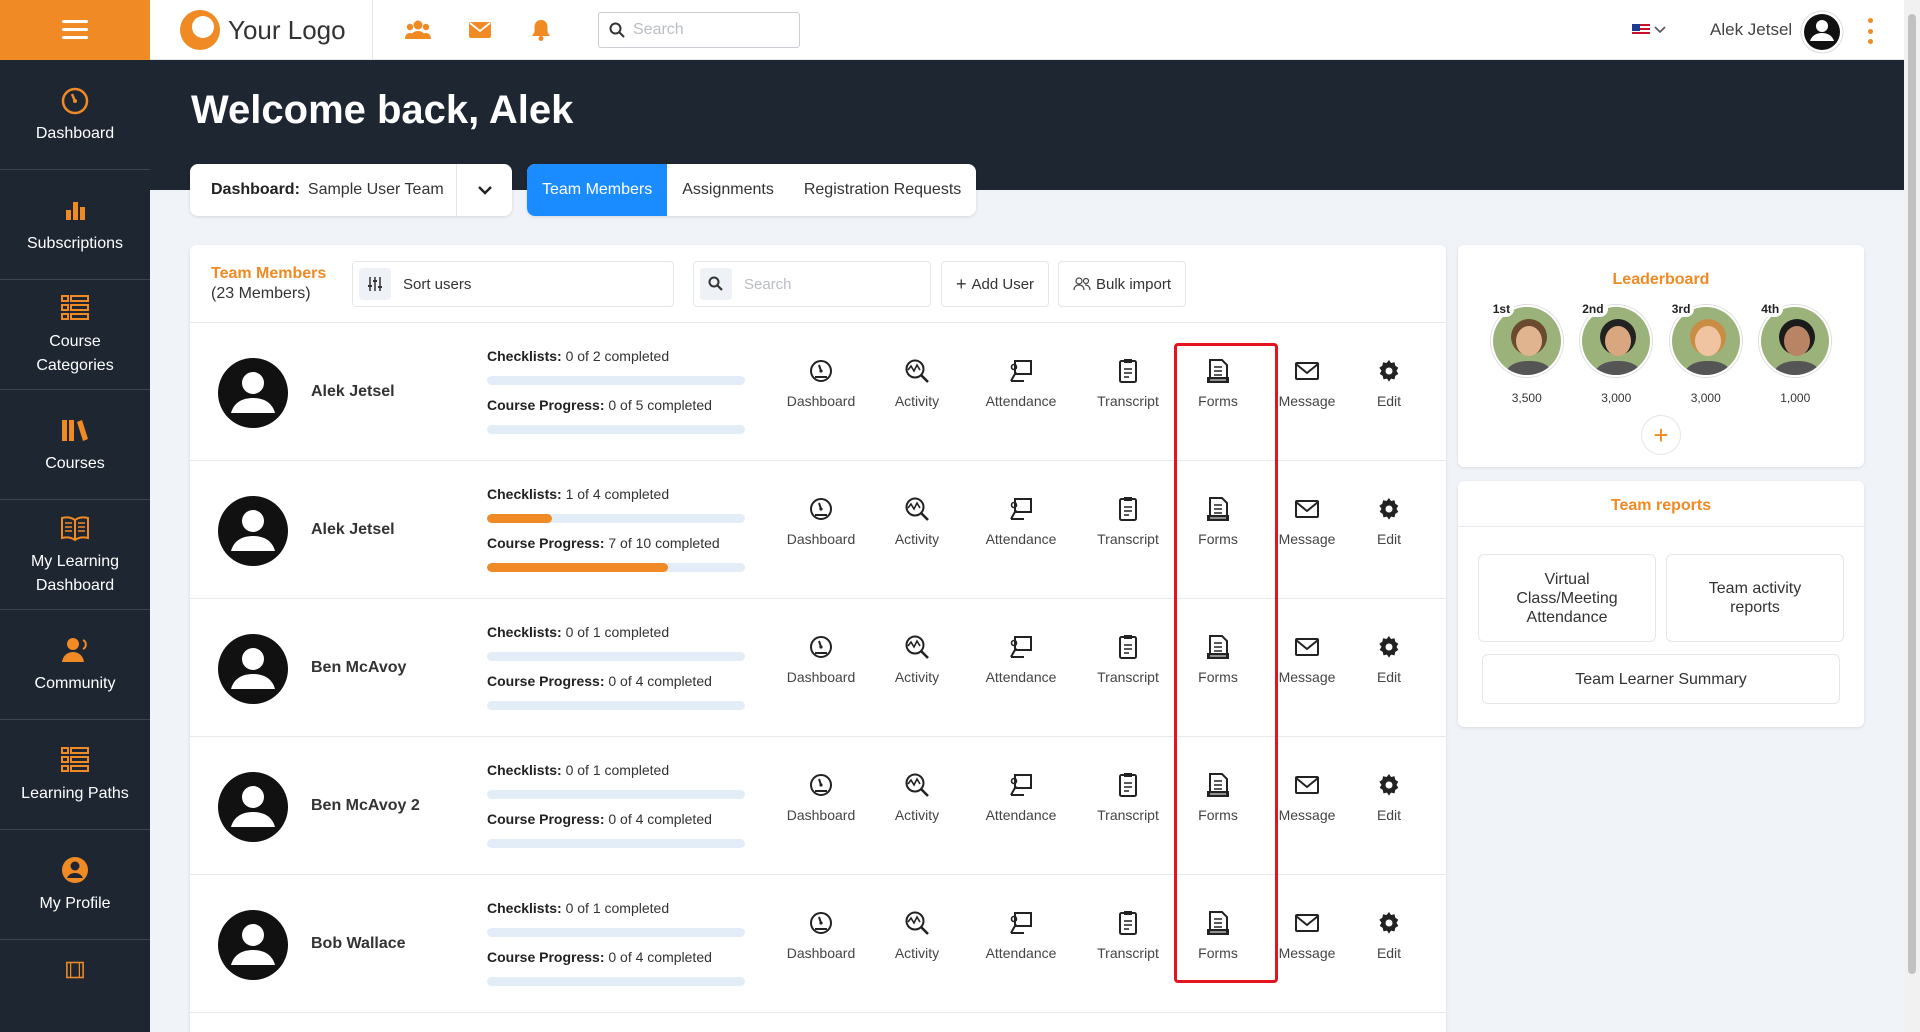 The width and height of the screenshot is (1920, 1032). What do you see at coordinates (365, 806) in the screenshot?
I see `member-name: Ben McAvoy 2` at bounding box center [365, 806].